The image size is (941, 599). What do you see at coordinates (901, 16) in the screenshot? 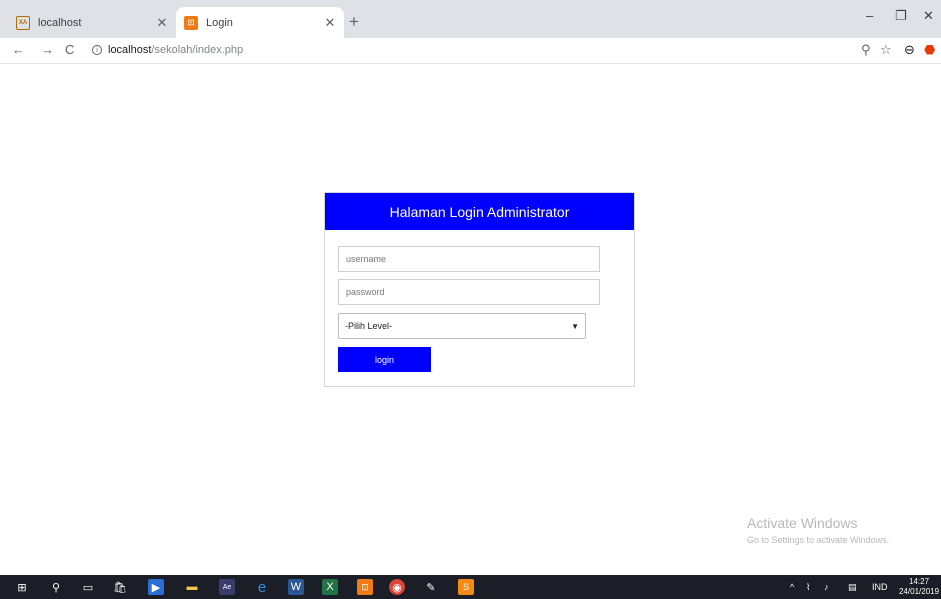
I see `restore-icon: ❐` at bounding box center [901, 16].